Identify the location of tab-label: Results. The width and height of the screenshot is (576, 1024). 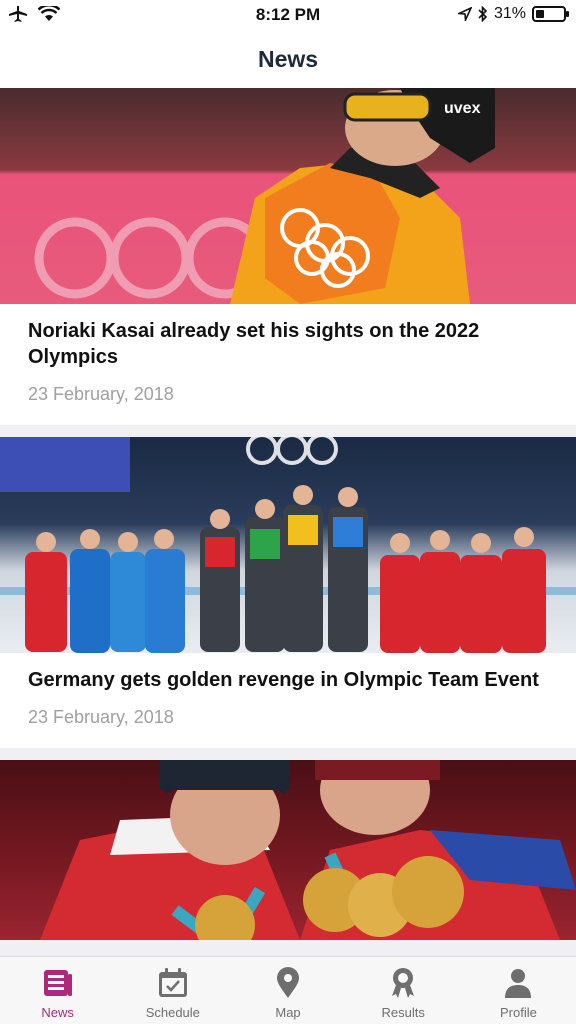
(403, 1012).